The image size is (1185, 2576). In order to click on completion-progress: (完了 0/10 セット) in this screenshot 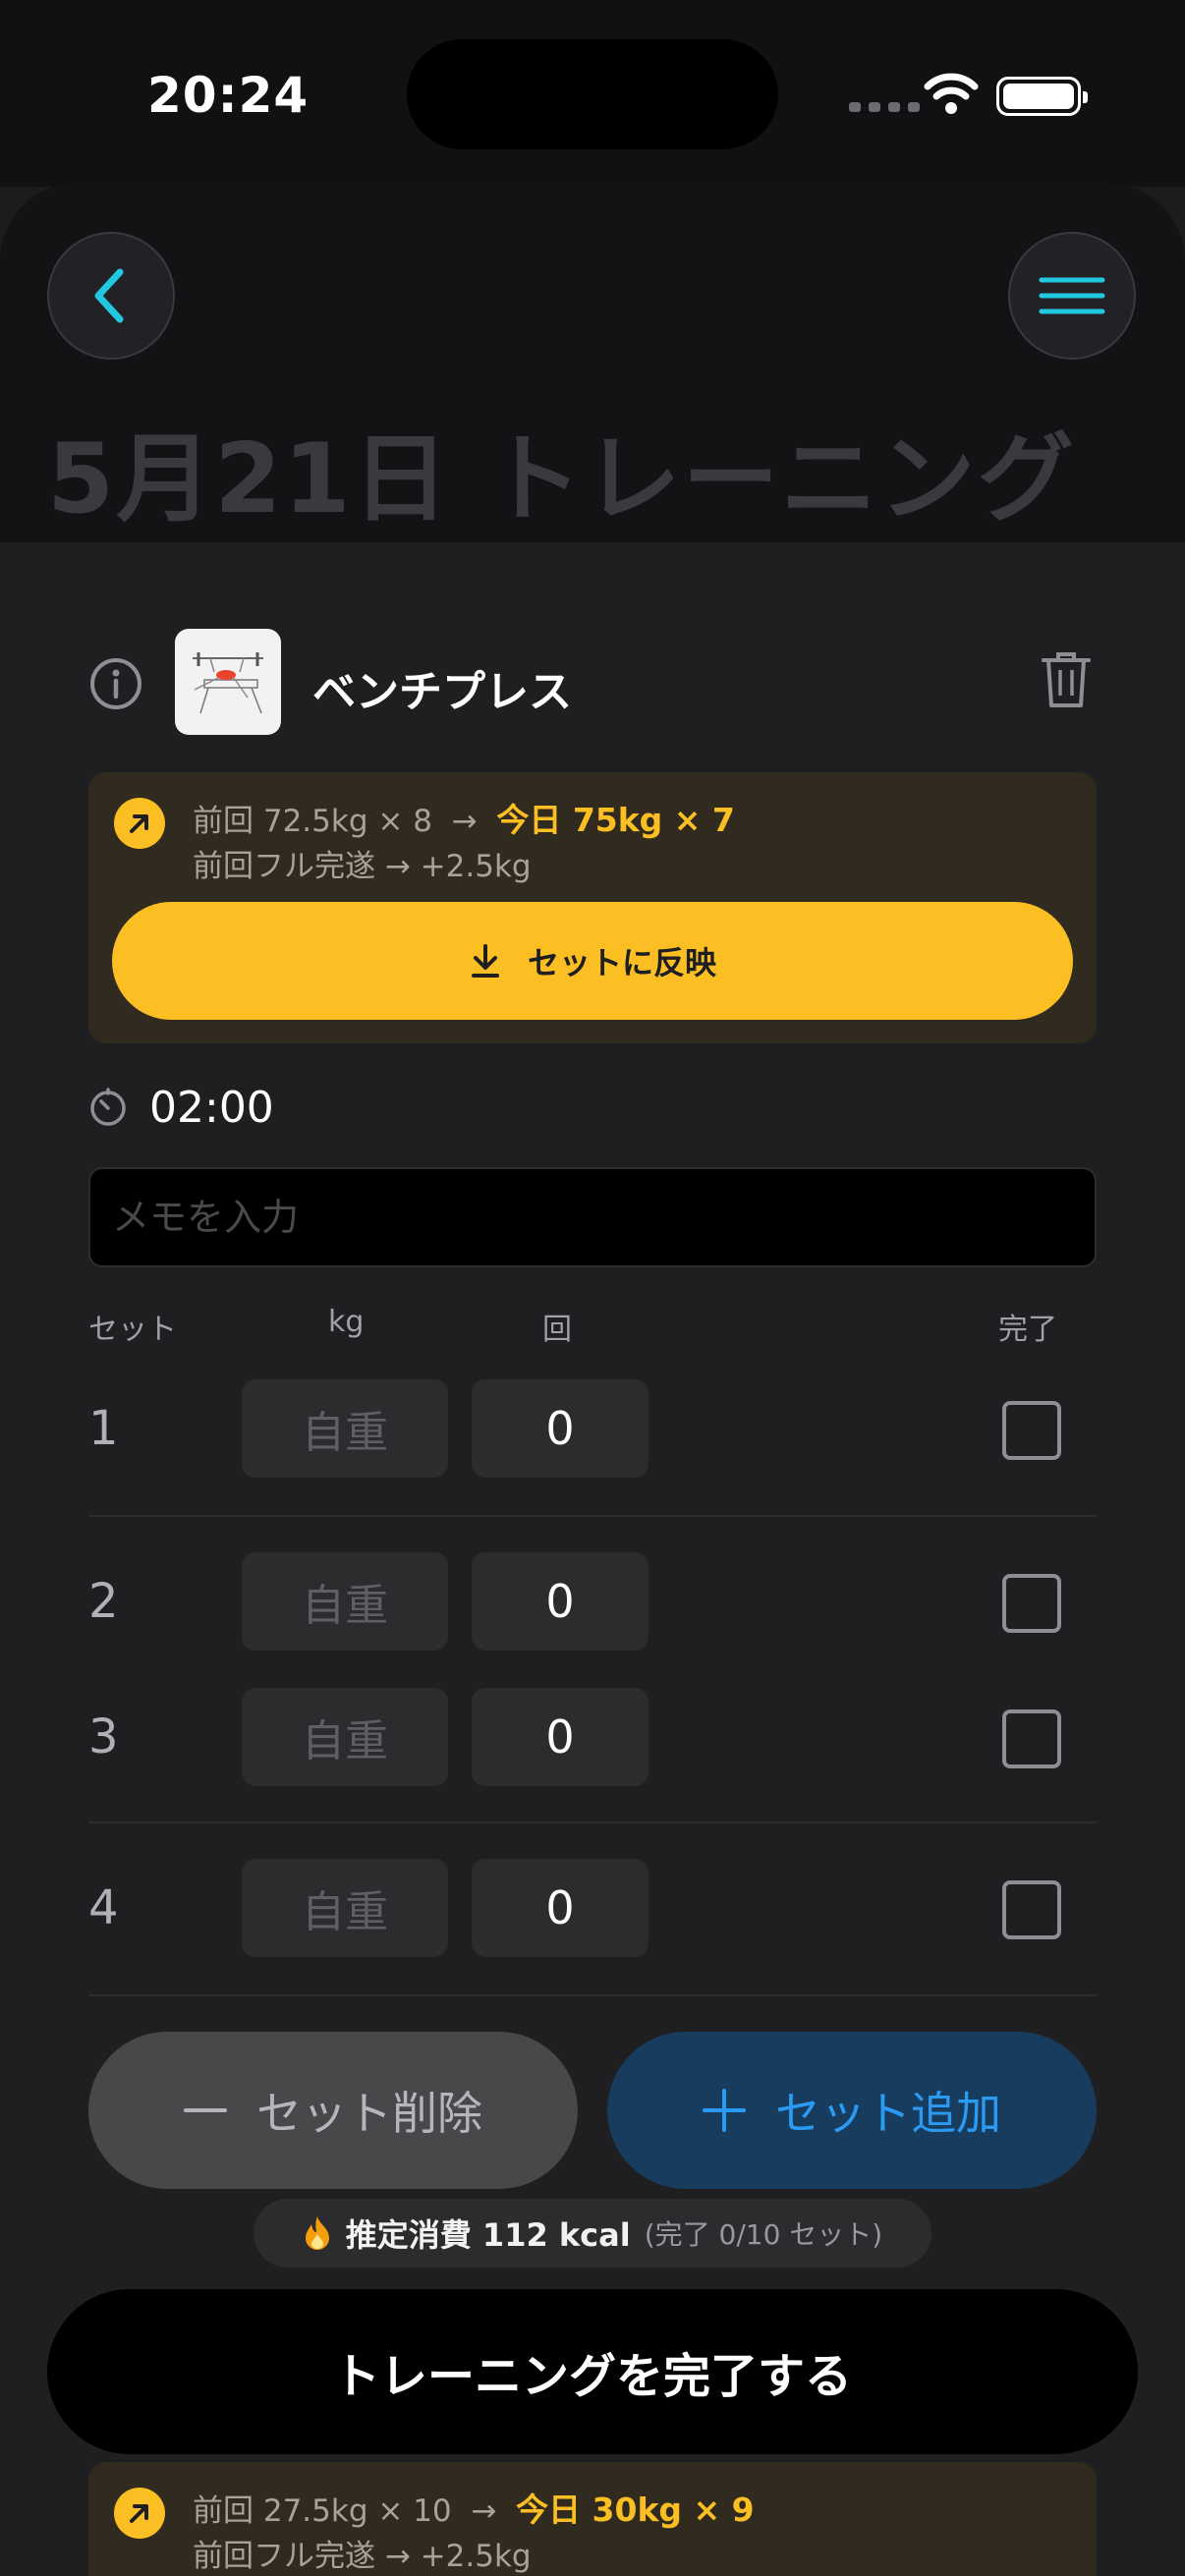, I will do `click(763, 2234)`.